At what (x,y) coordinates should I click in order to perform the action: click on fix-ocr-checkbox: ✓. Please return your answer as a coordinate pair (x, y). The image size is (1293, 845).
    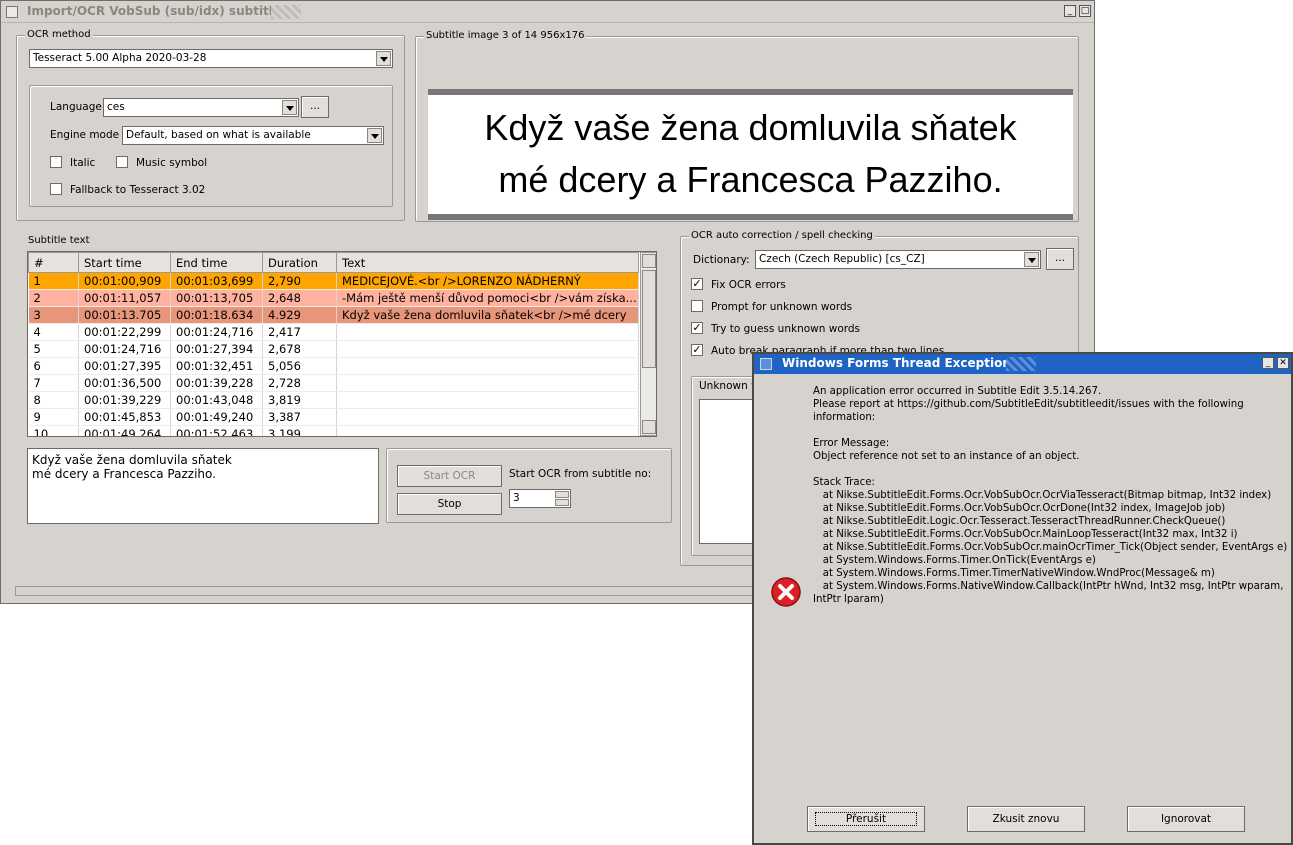
    Looking at the image, I should click on (697, 284).